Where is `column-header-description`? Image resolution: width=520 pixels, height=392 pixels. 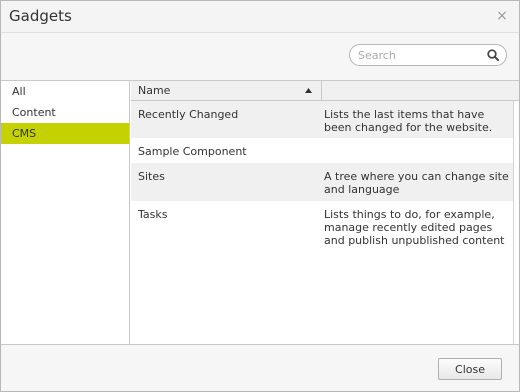
column-header-description is located at coordinates (421, 90).